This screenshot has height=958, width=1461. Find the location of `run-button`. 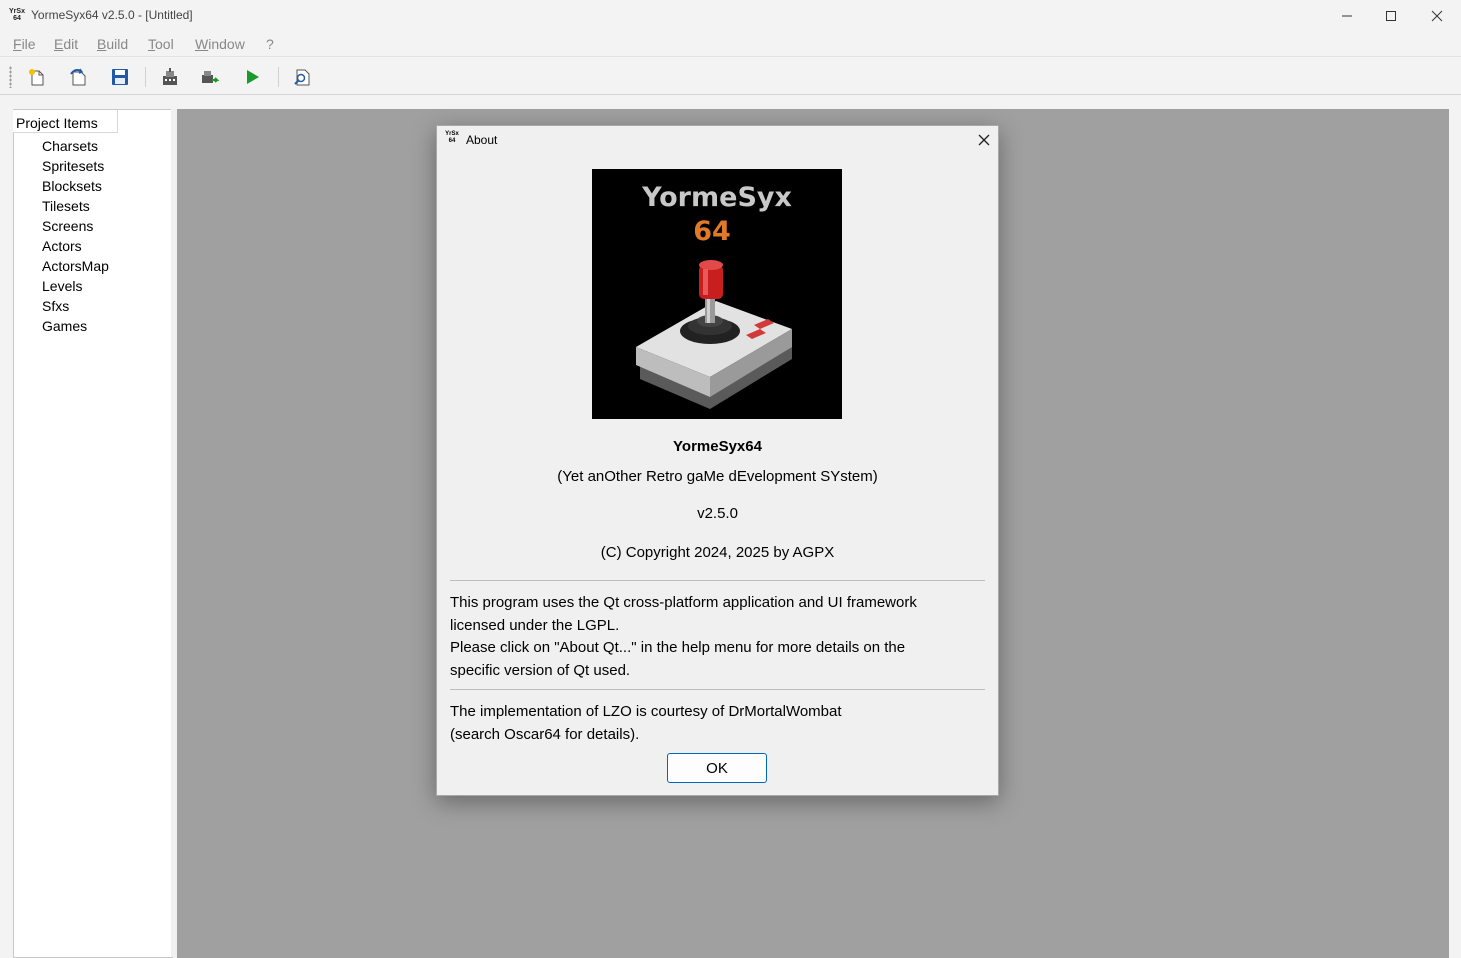

run-button is located at coordinates (252, 77).